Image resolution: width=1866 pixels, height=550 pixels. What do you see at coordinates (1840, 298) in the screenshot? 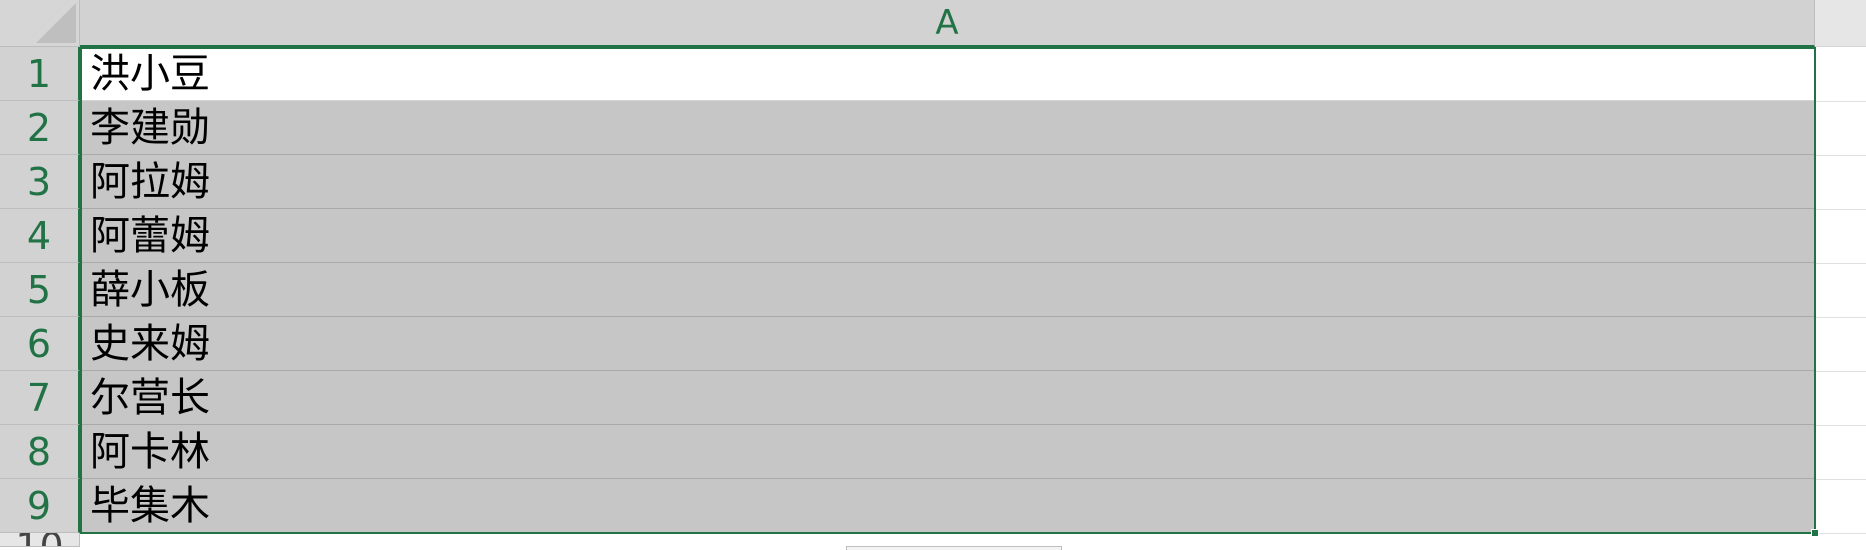
I see `column-b-area` at bounding box center [1840, 298].